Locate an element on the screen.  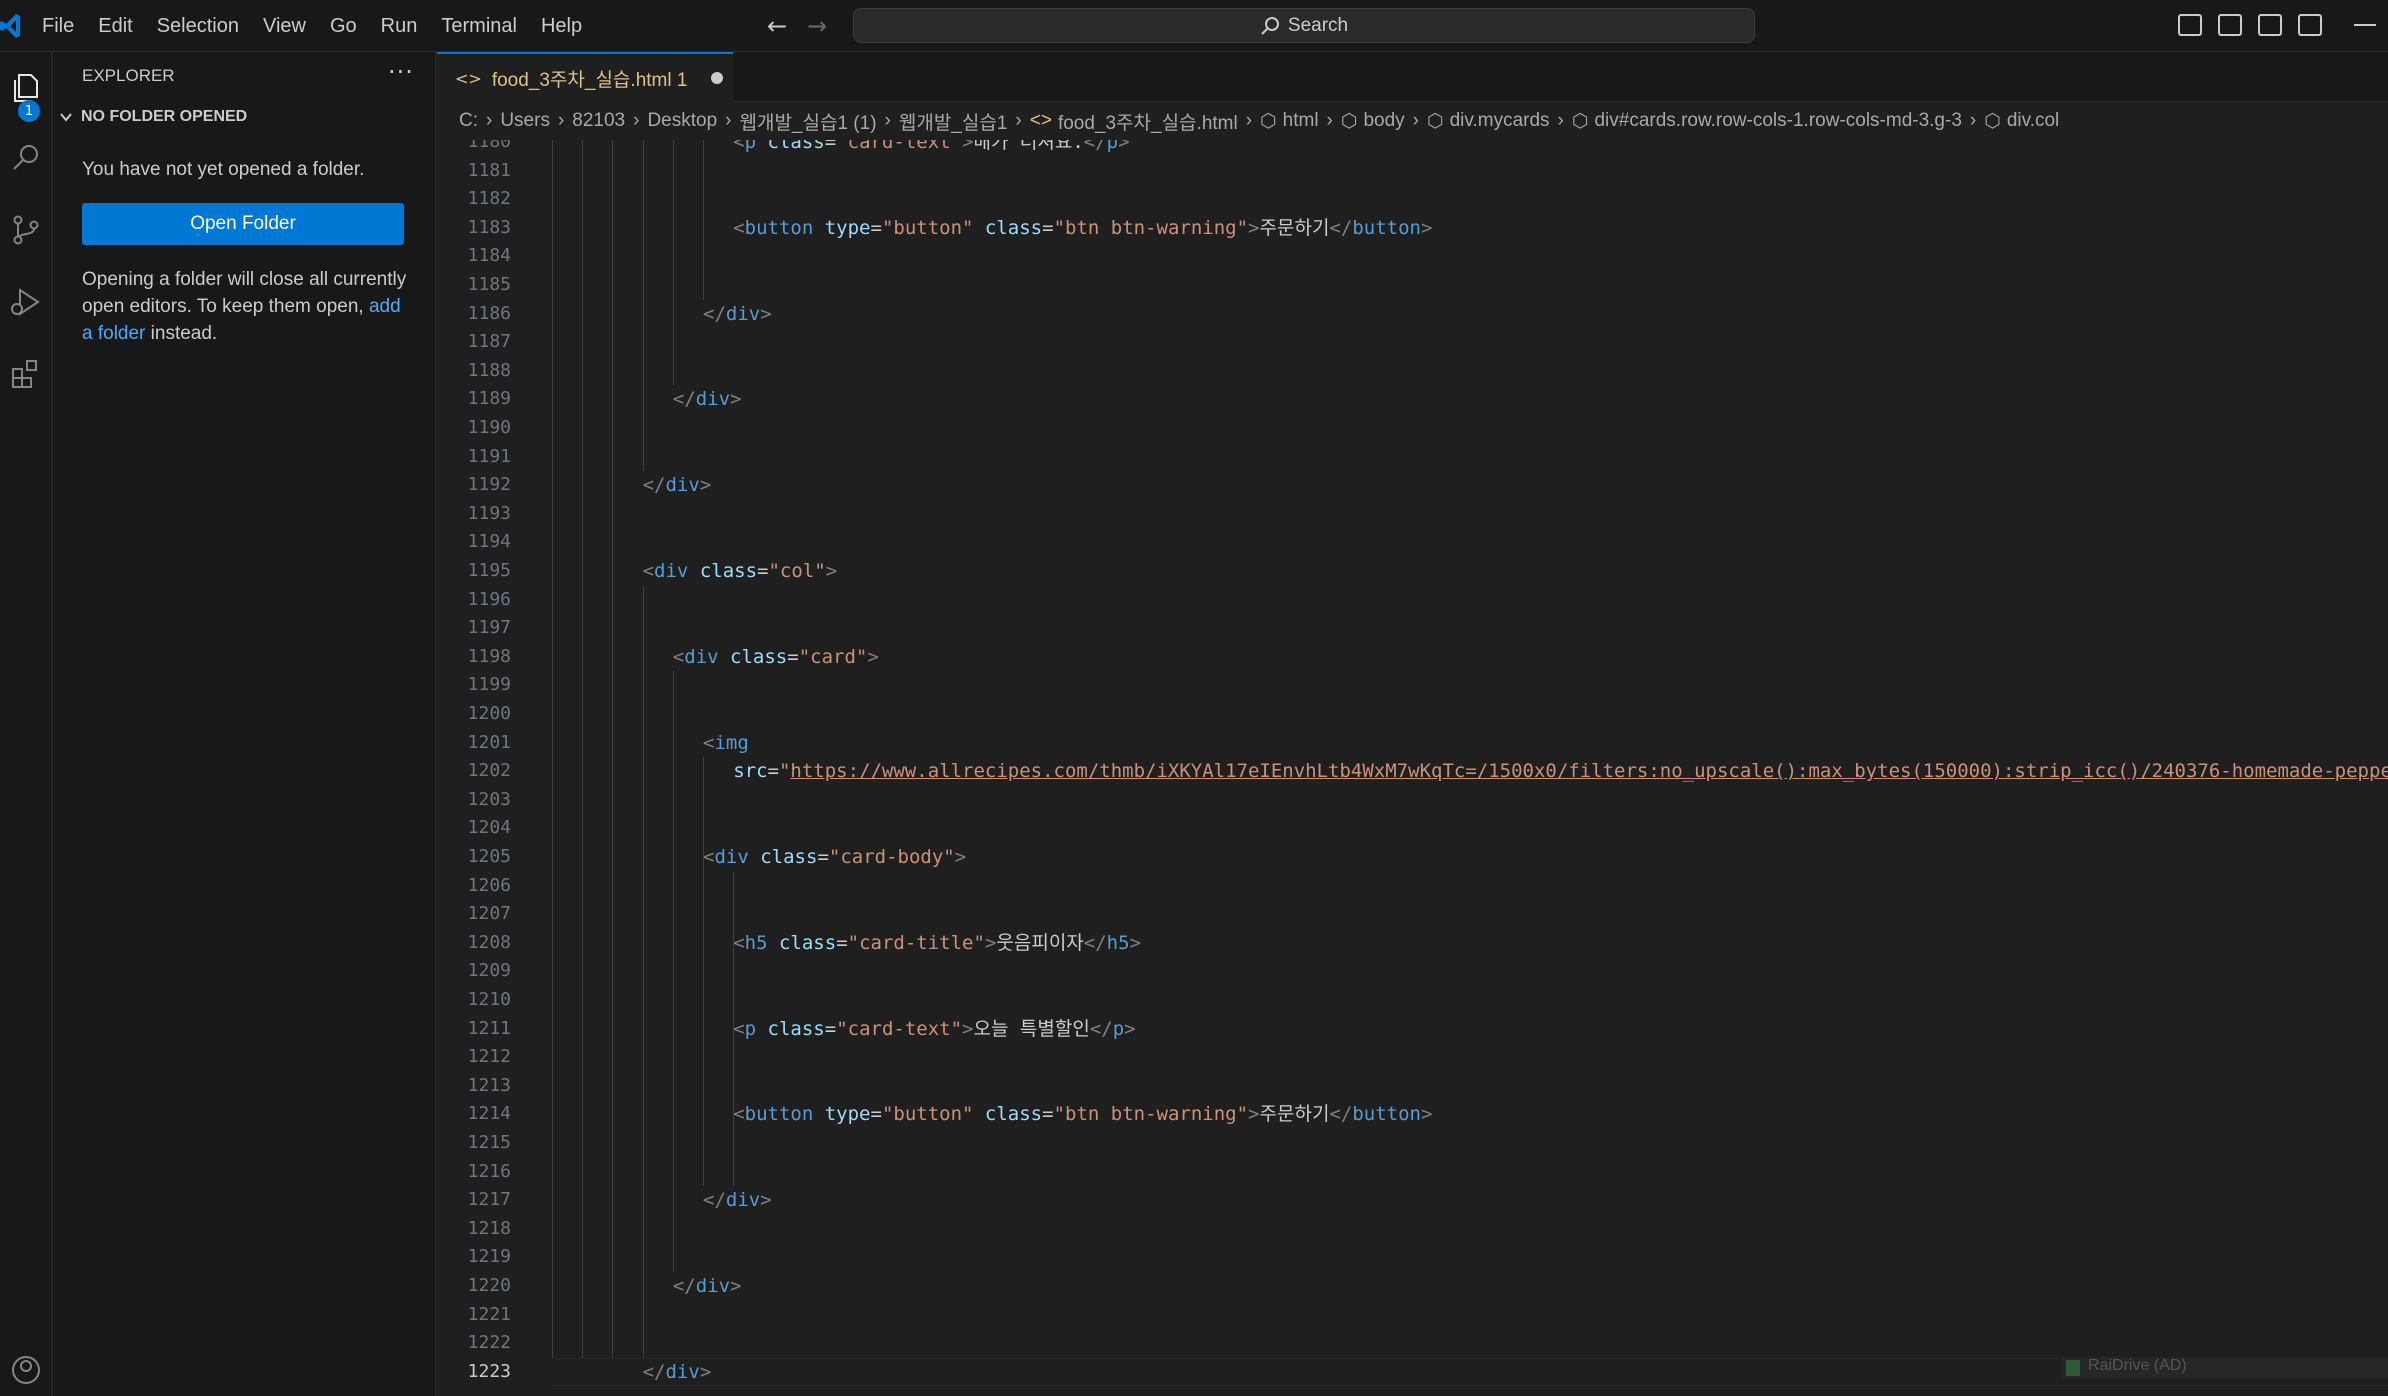
code-token: < is located at coordinates (739, 1028).